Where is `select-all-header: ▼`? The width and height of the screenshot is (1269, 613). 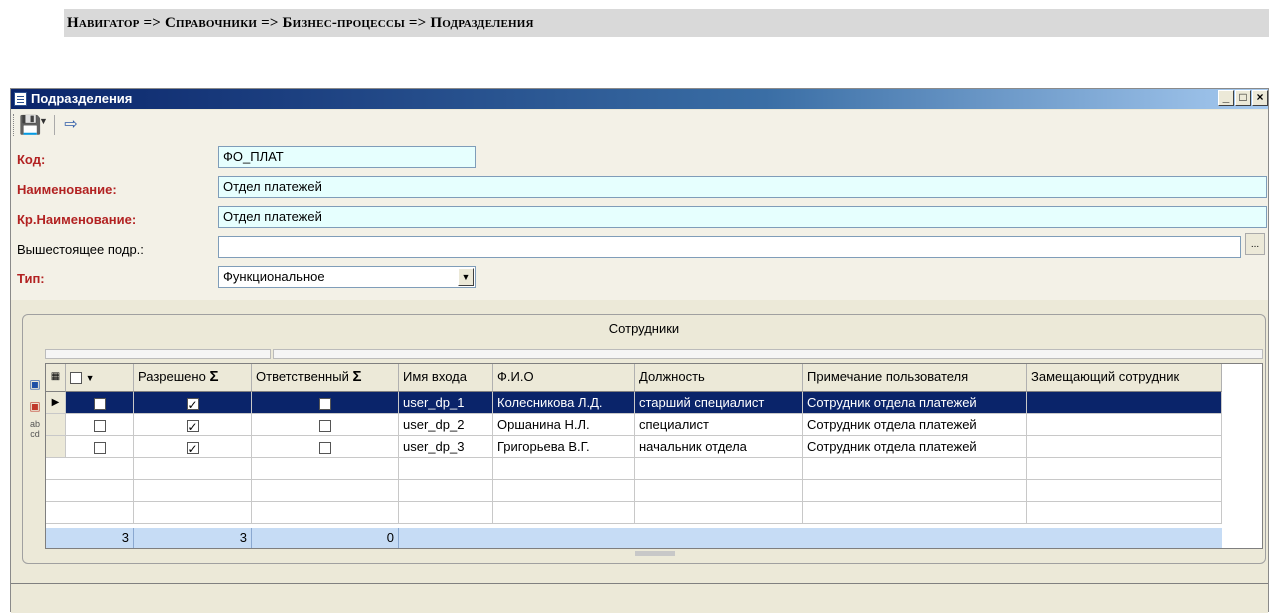 select-all-header: ▼ is located at coordinates (100, 378).